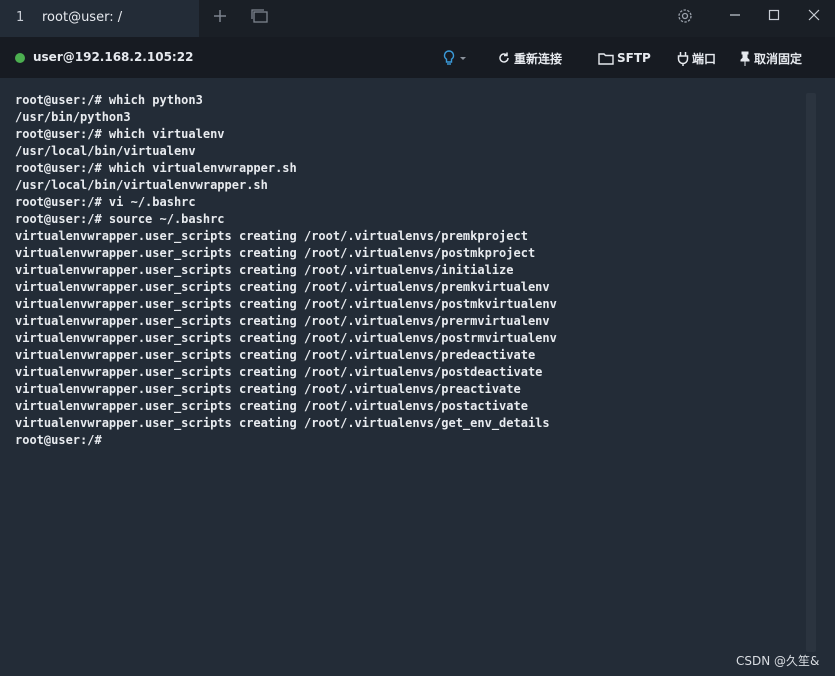 The width and height of the screenshot is (835, 676). Describe the element at coordinates (141, 185) in the screenshot. I see `terminal-line: /usr/local/bin/virtualenvwrapper.sh` at that location.